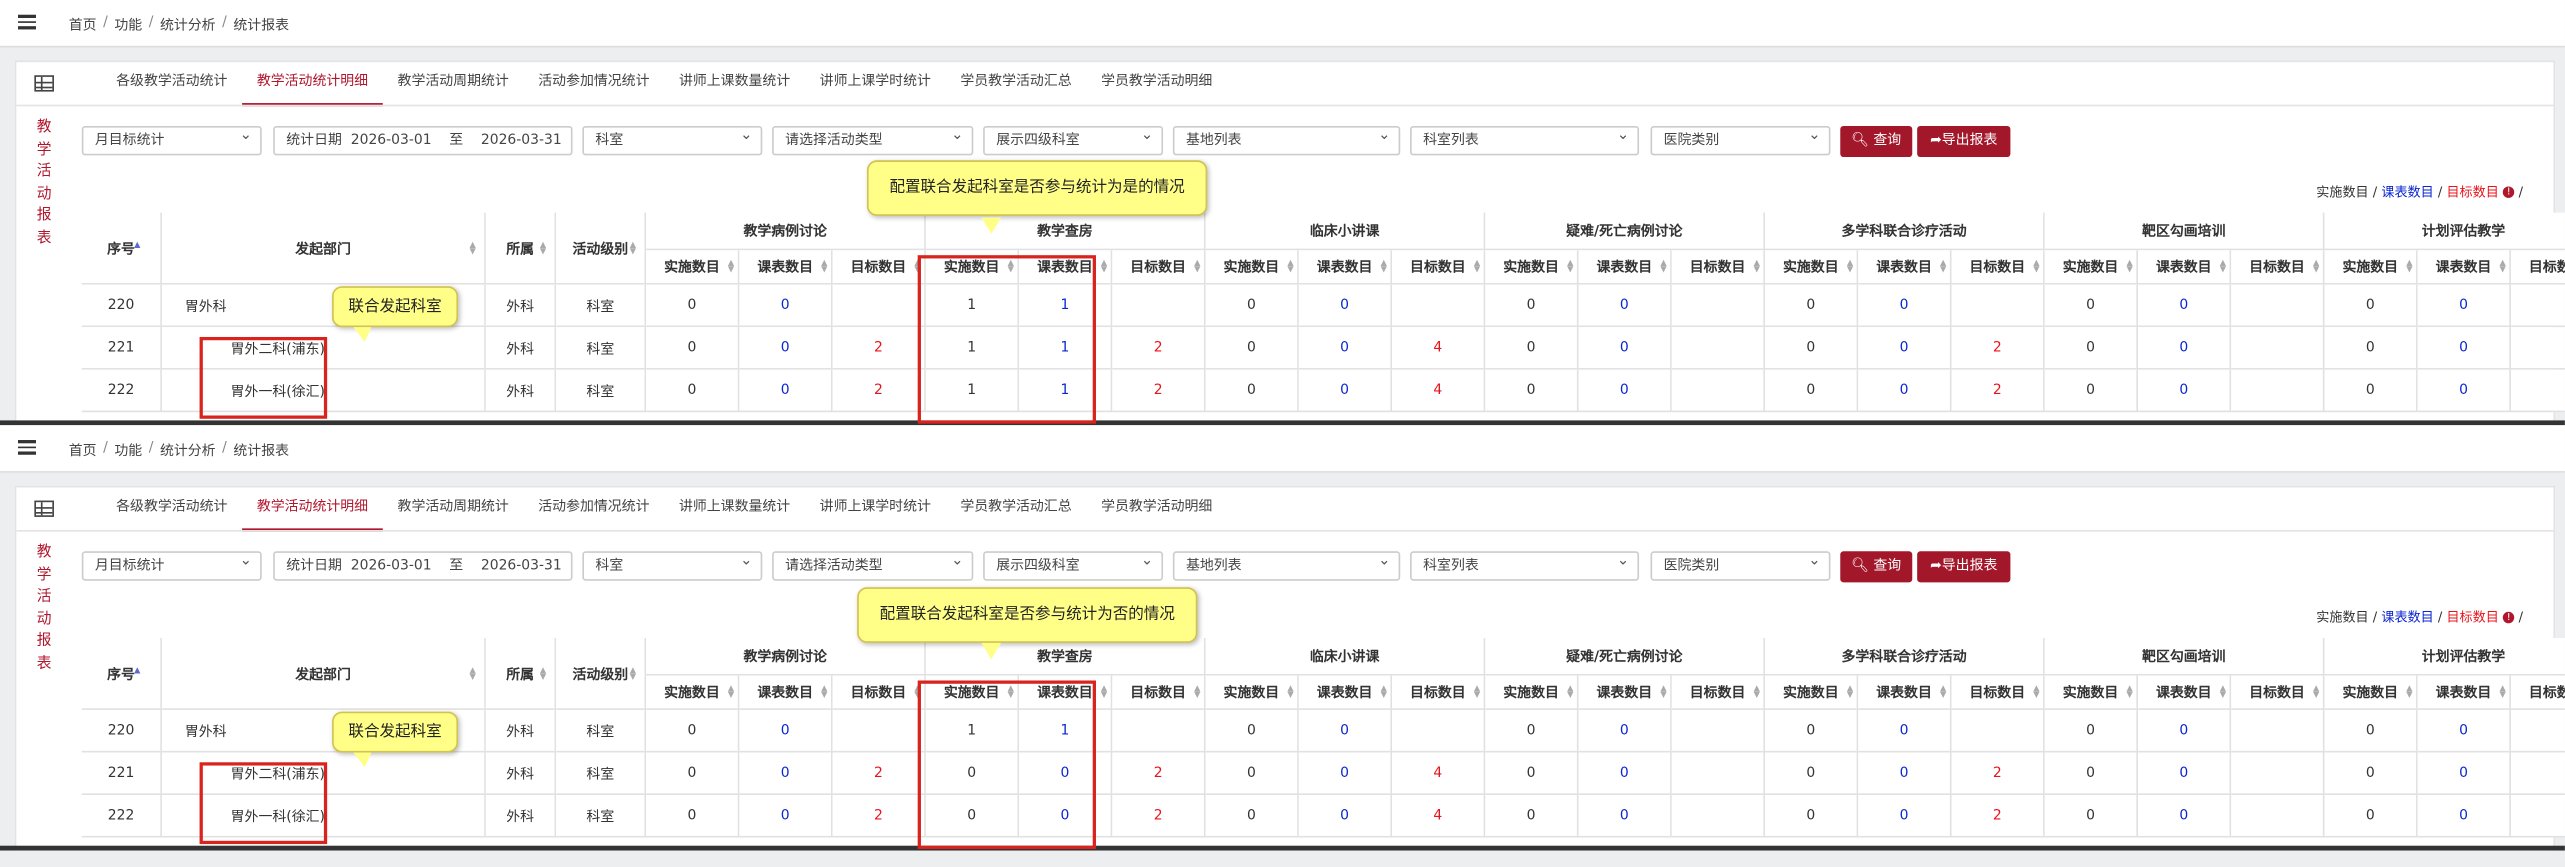 This screenshot has height=867, width=2565. Describe the element at coordinates (672, 139) in the screenshot. I see `dept-select: 科室` at that location.